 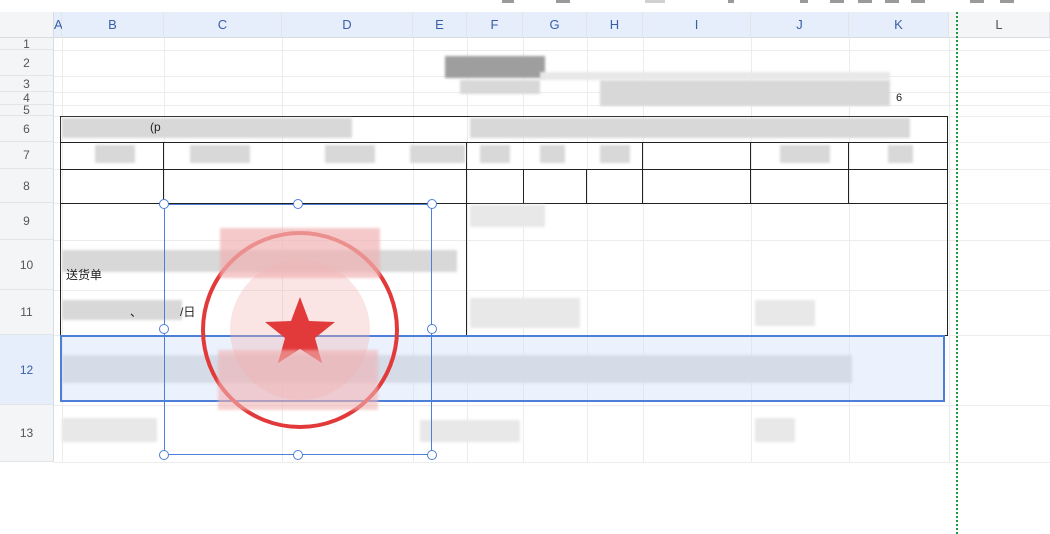 What do you see at coordinates (298, 204) in the screenshot?
I see `resize-handle-top` at bounding box center [298, 204].